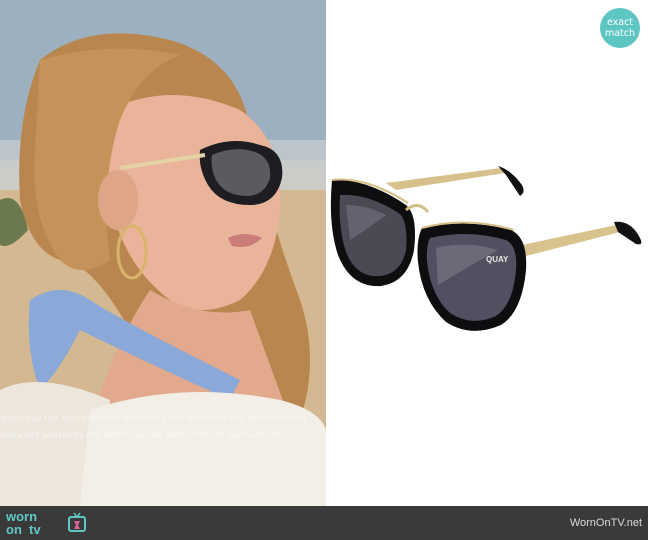 This screenshot has width=648, height=540. What do you see at coordinates (35, 529) in the screenshot?
I see `logo-word-tv: tv` at bounding box center [35, 529].